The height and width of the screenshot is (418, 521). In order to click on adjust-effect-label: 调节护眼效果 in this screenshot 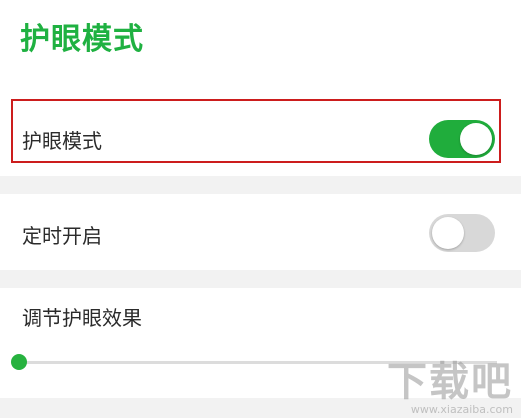, I will do `click(82, 318)`.